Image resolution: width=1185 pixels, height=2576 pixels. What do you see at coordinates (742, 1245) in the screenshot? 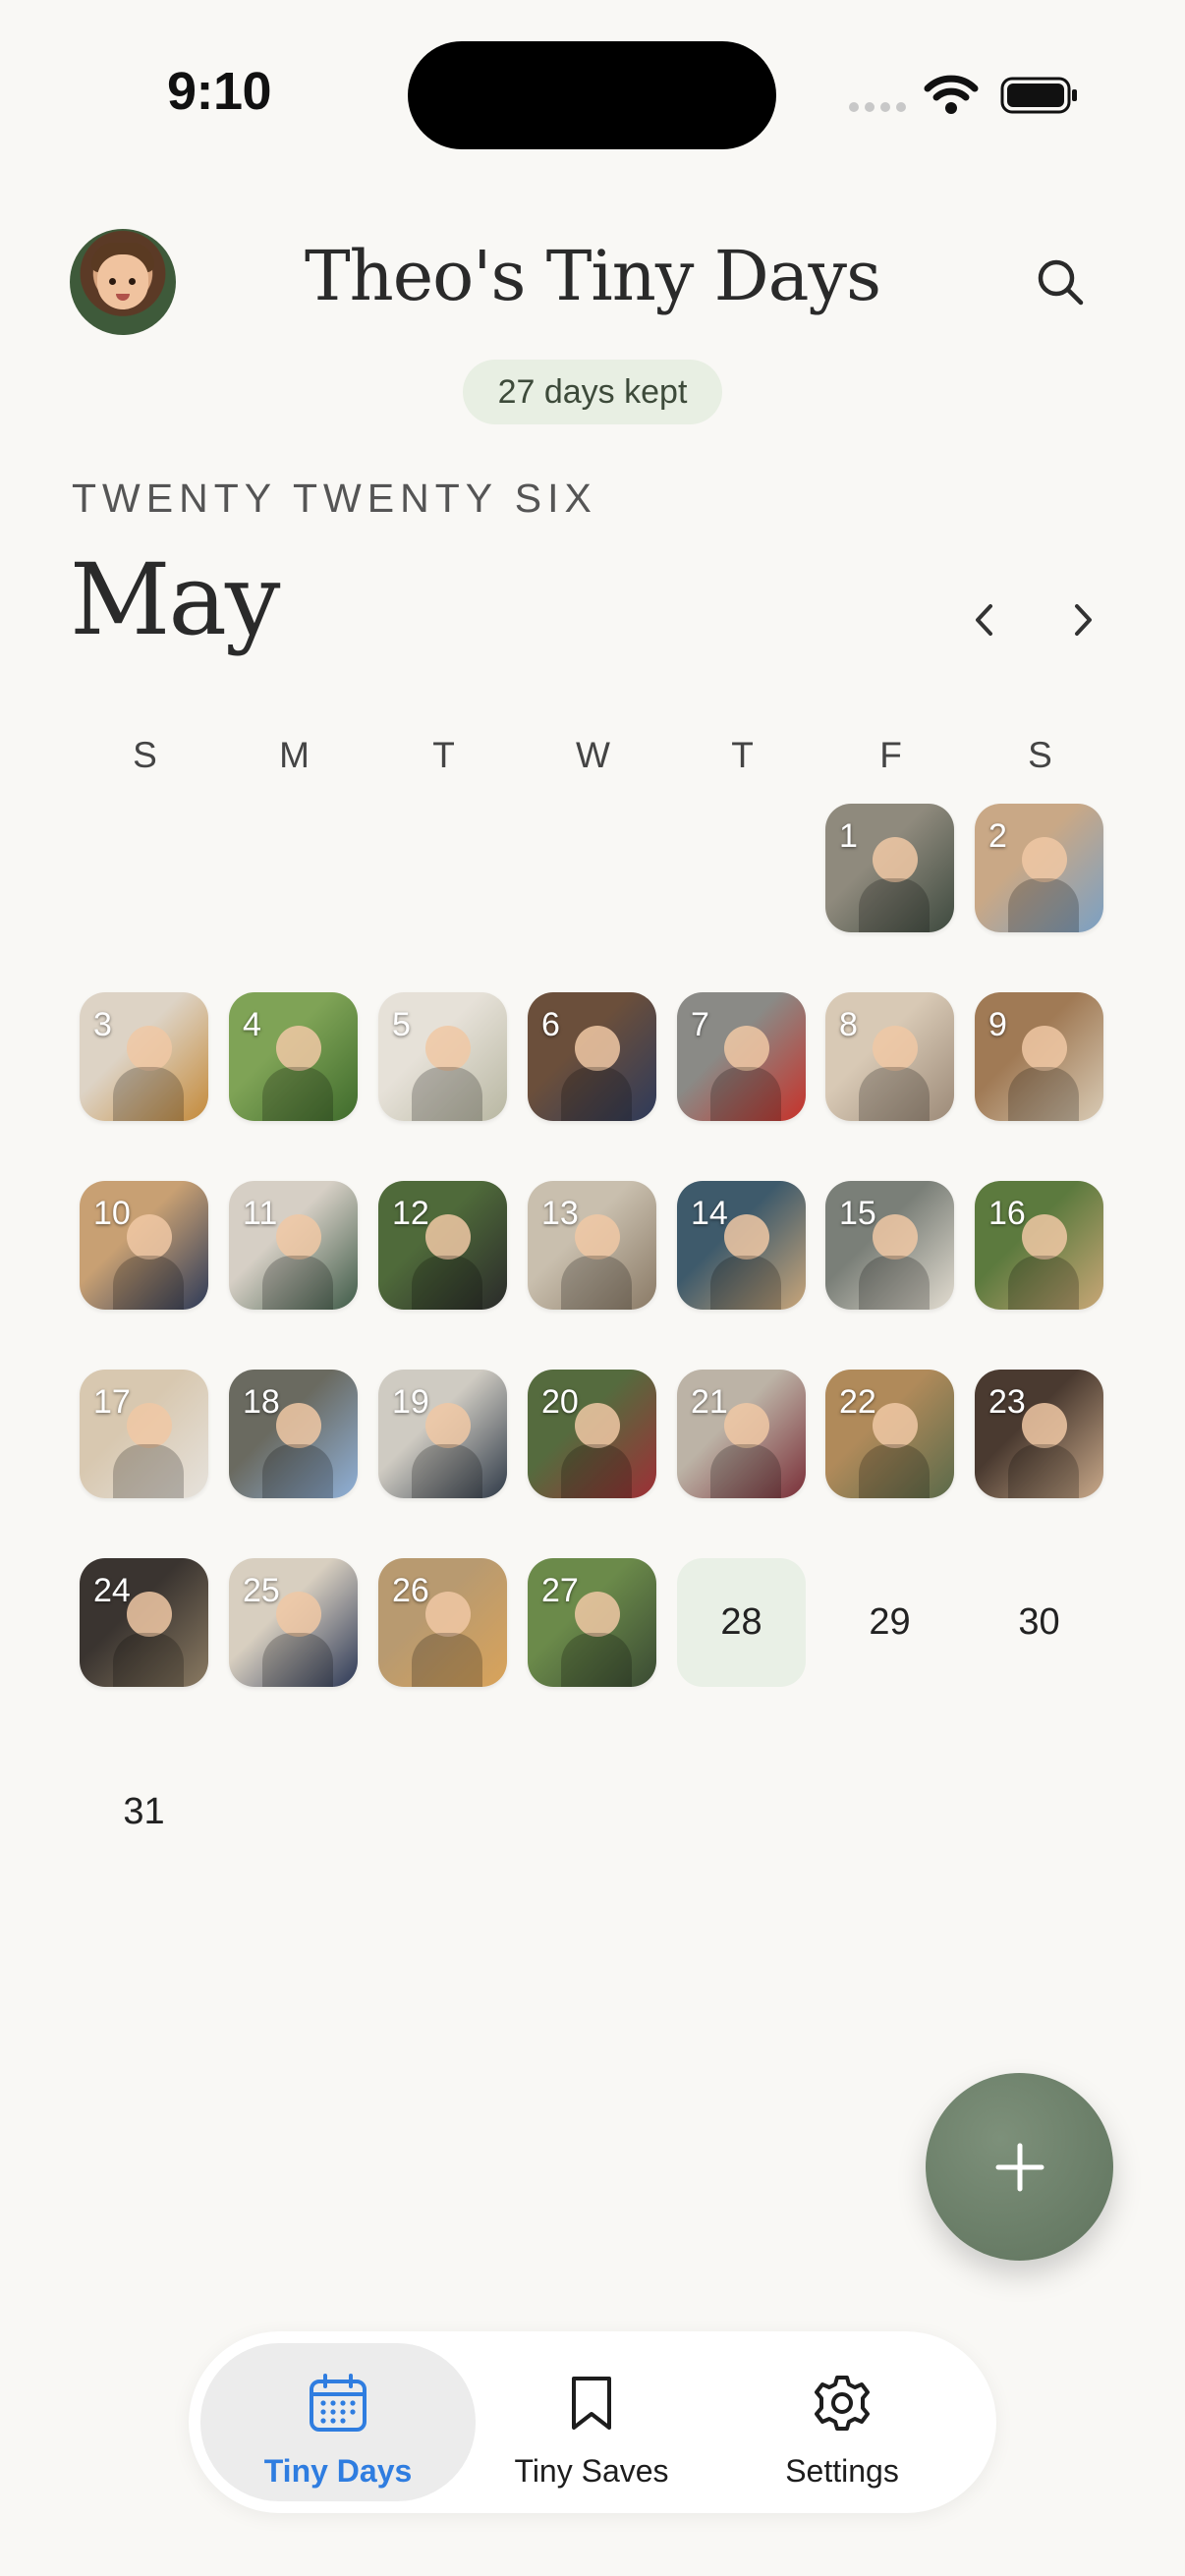
I see `calendar-day-photo: 14` at bounding box center [742, 1245].